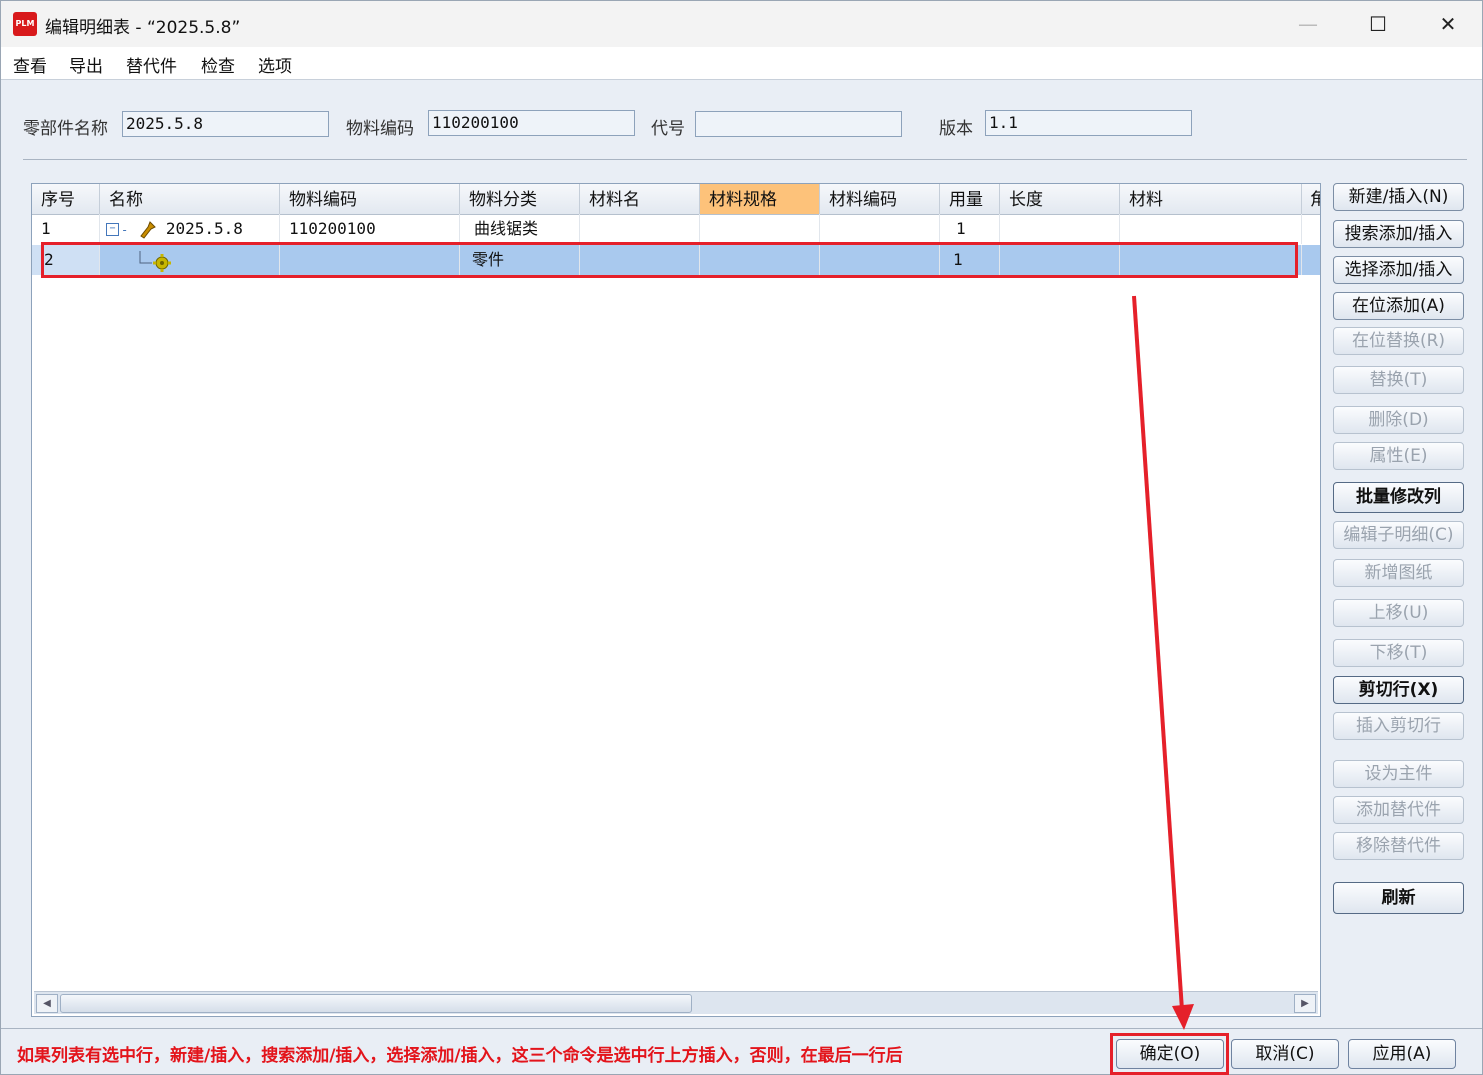 This screenshot has height=1075, width=1483. Describe the element at coordinates (218, 64) in the screenshot. I see `menu-check: 检查` at that location.